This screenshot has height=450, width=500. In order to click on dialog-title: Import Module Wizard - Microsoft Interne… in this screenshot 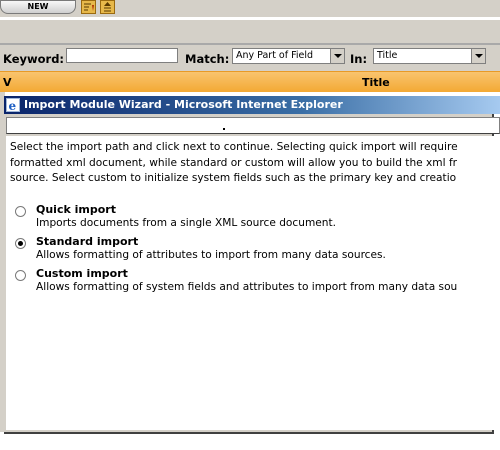, I will do `click(183, 104)`.